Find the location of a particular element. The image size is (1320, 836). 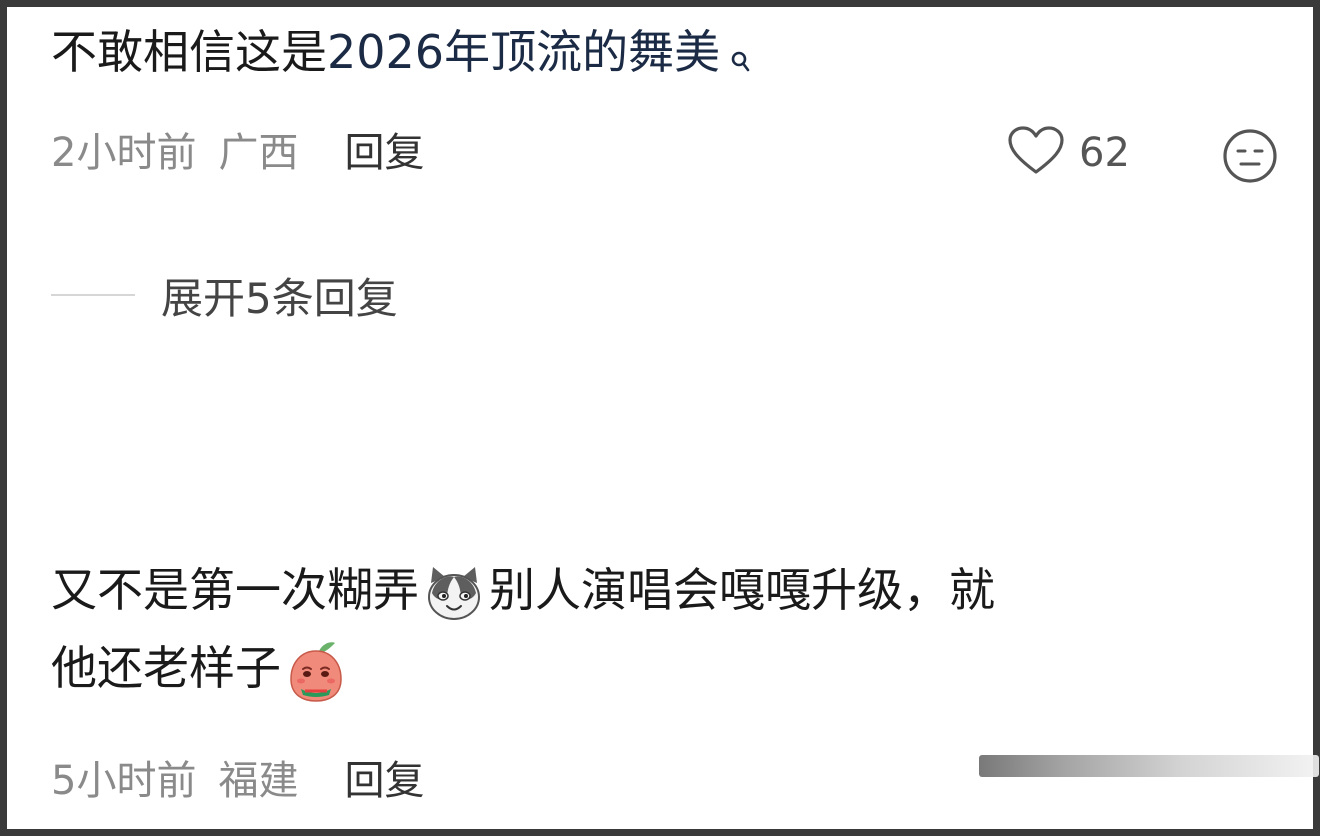

comment-2-text-line-1: 又不是第一次糊弄 别人演唱会嘎嘎升级，就 is located at coordinates (523, 592).